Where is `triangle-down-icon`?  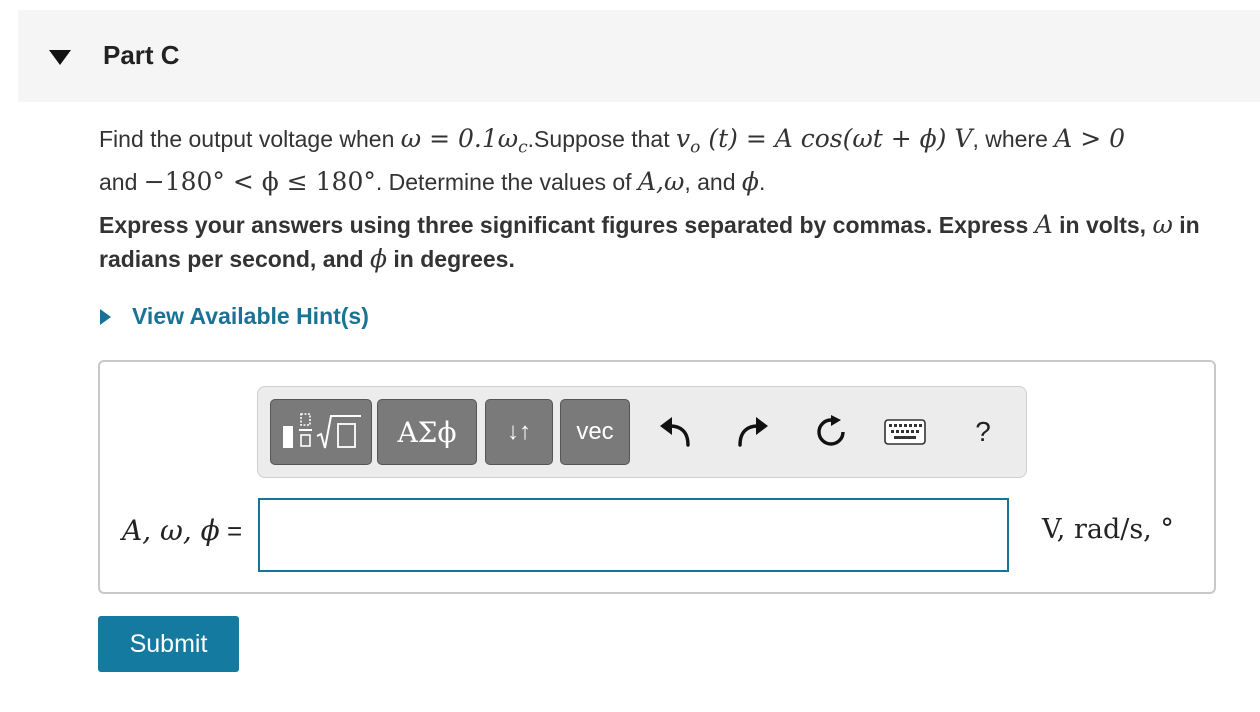
triangle-down-icon is located at coordinates (60, 58).